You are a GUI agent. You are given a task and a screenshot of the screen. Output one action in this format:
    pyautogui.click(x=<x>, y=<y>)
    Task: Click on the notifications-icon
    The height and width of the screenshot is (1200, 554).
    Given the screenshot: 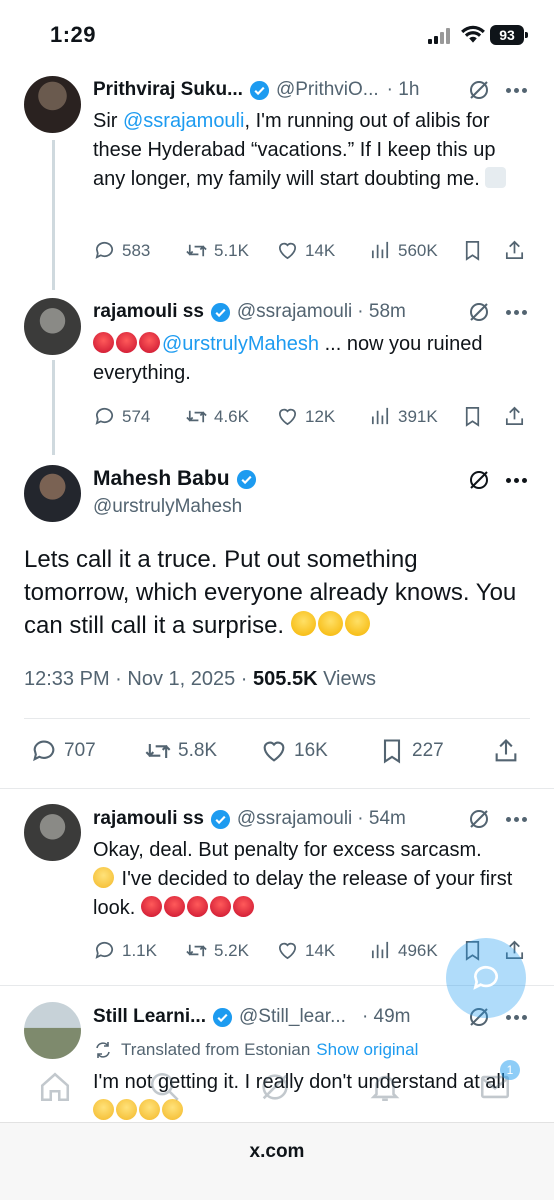 What is the action you would take?
    pyautogui.click(x=385, y=1087)
    